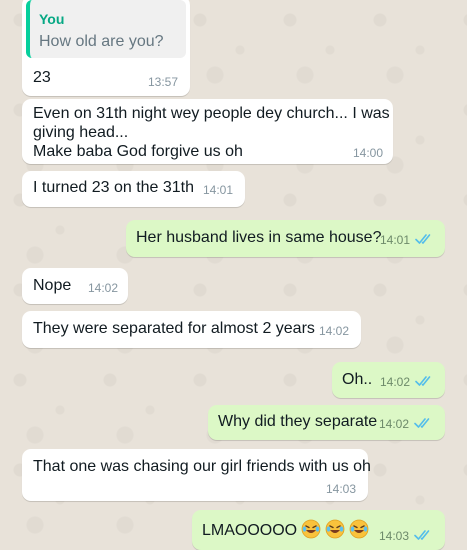 Image resolution: width=467 pixels, height=550 pixels. Describe the element at coordinates (114, 187) in the screenshot. I see `message-text: I turned 23 on the 31th` at that location.